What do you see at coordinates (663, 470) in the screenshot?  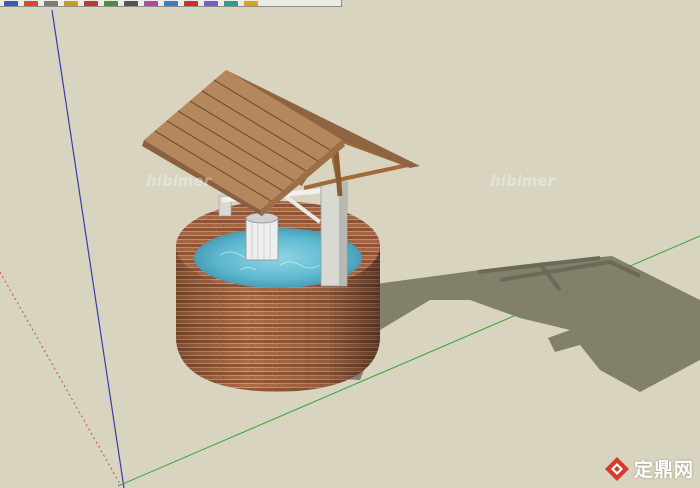 I see `brand-name: 定鼎网` at bounding box center [663, 470].